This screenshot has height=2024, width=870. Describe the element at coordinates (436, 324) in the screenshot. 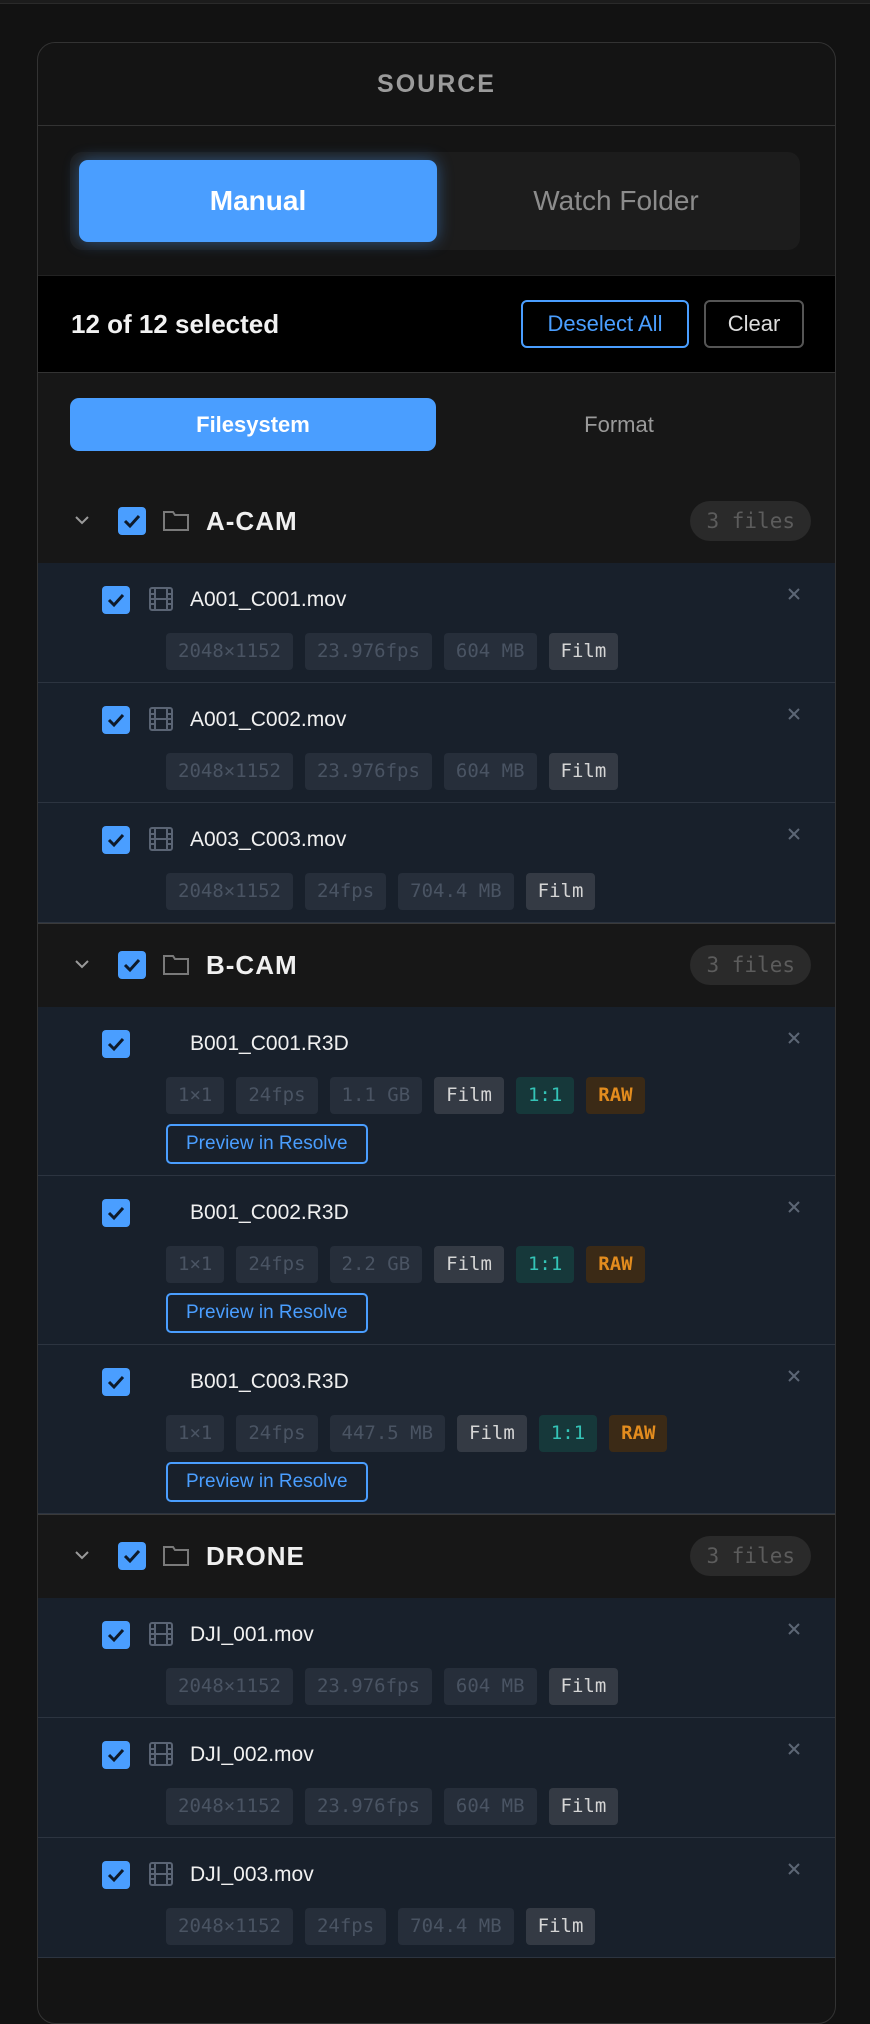

I see `selection-bar: 12 of 12 selected Deselect All Clear` at that location.